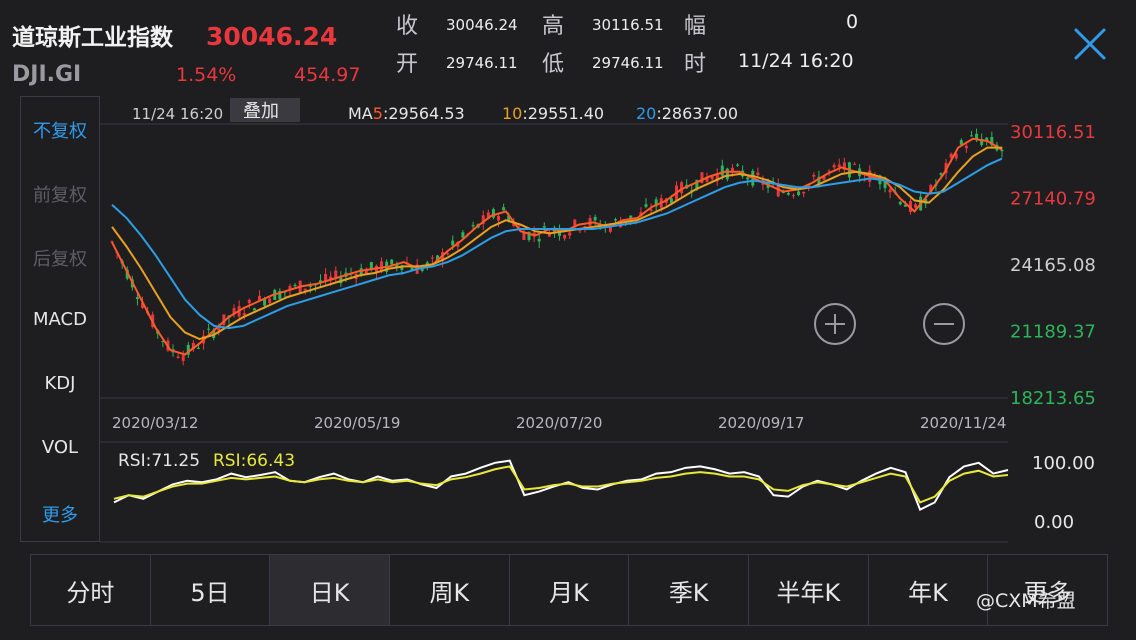  Describe the element at coordinates (211, 590) in the screenshot. I see `tab-5day: 5日` at that location.